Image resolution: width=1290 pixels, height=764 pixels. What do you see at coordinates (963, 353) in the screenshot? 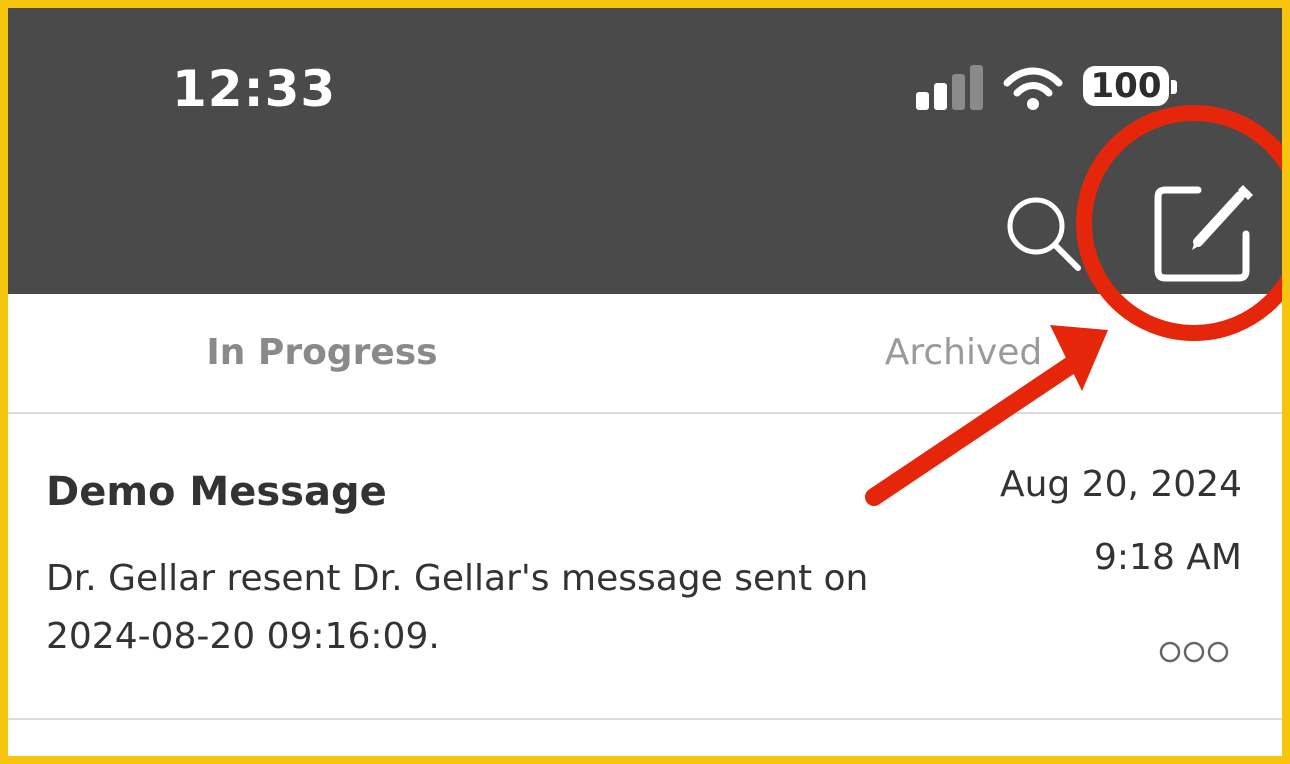
I see `tab-archived: Archived` at bounding box center [963, 353].